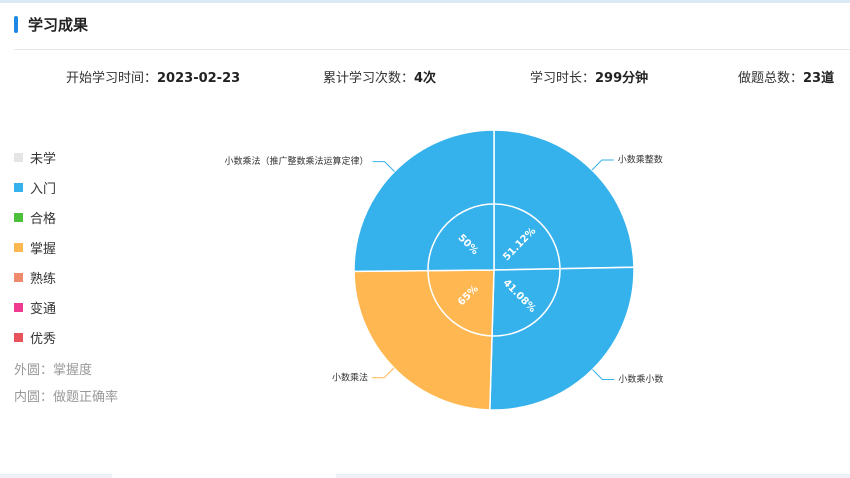 The height and width of the screenshot is (478, 850). What do you see at coordinates (297, 161) in the screenshot?
I see `category-label: 小数乘法（推广整数乘法运算定律）` at bounding box center [297, 161].